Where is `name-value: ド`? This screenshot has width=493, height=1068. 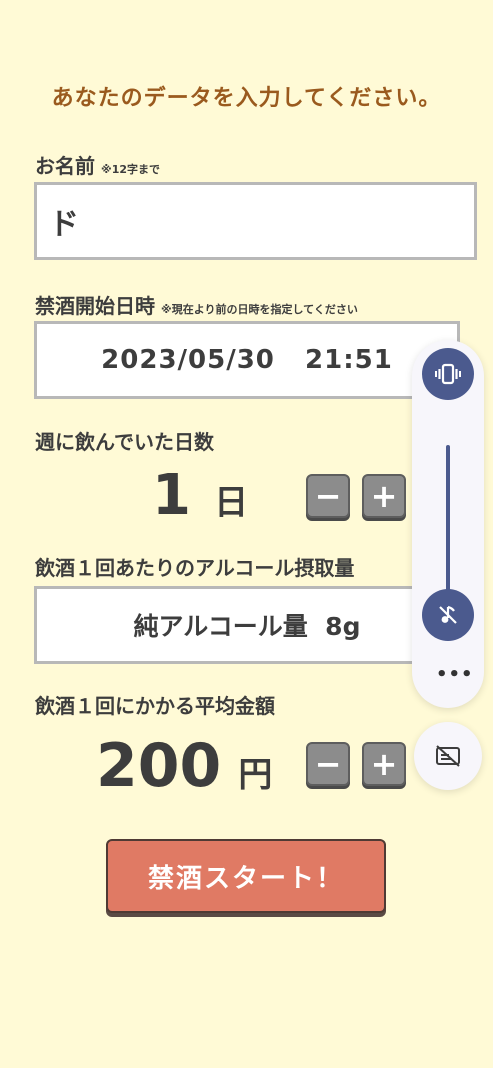 name-value: ド is located at coordinates (64, 224).